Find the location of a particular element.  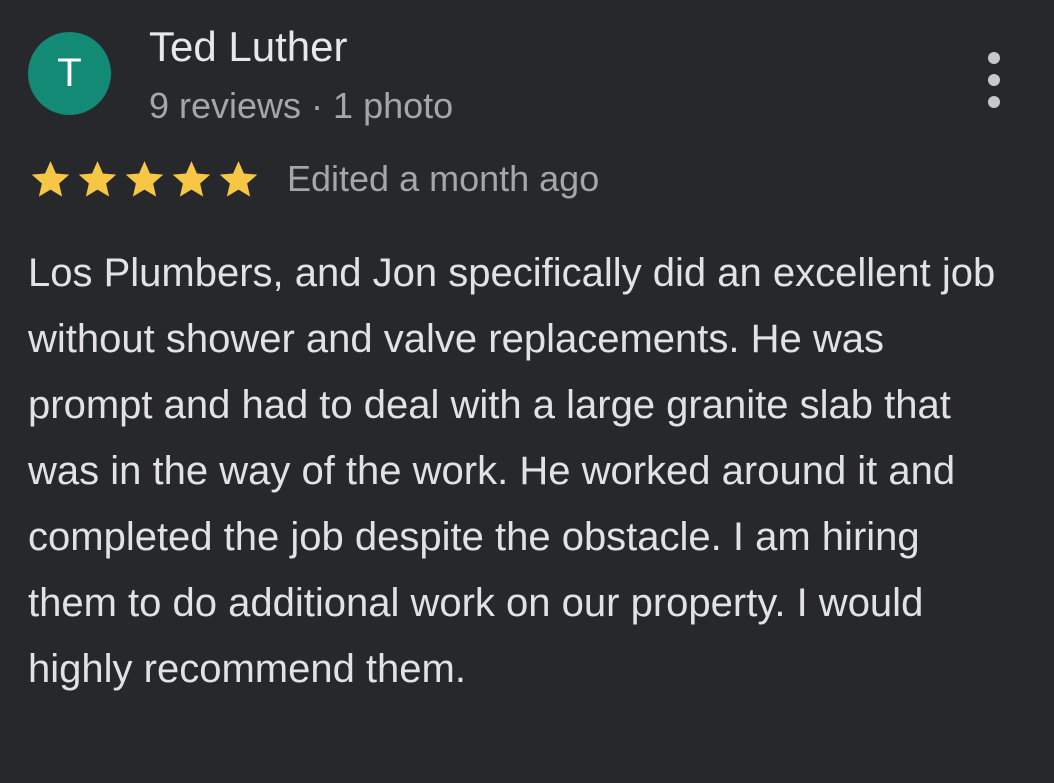

rating-row: Edited a month ago is located at coordinates (313, 179).